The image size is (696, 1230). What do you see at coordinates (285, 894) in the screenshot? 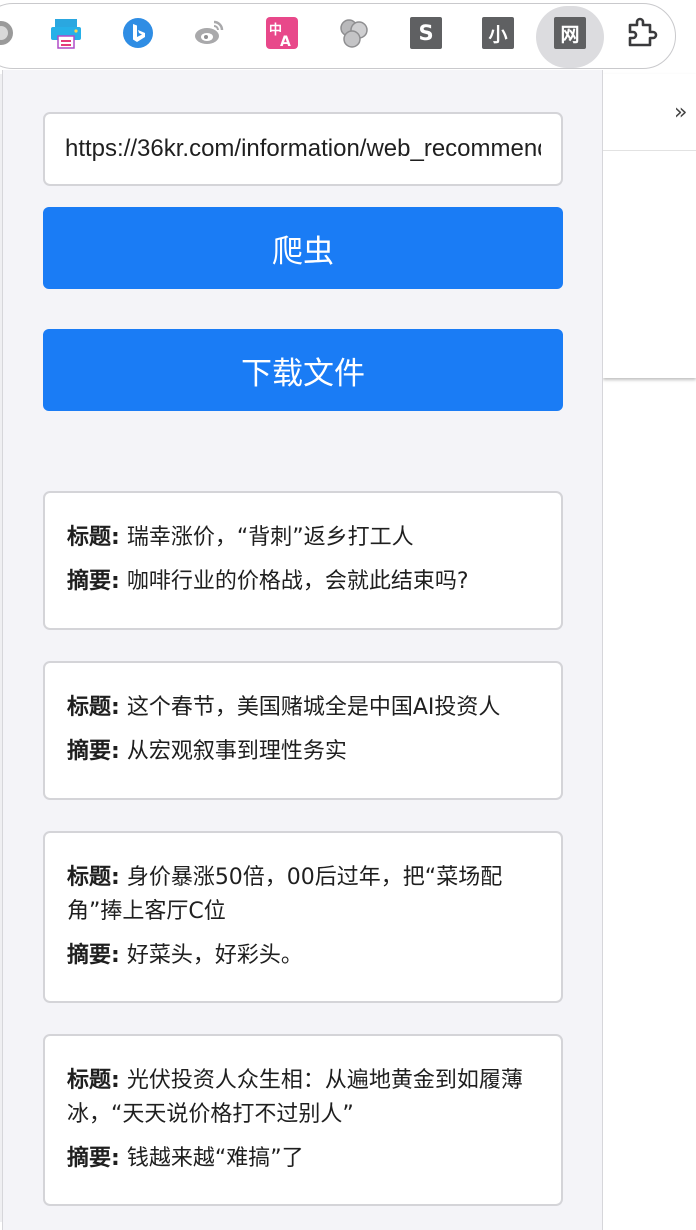
I see `article-title-text: 身价暴涨50倍，00后过年，把“菜场配角”捧上客厅C位` at bounding box center [285, 894].